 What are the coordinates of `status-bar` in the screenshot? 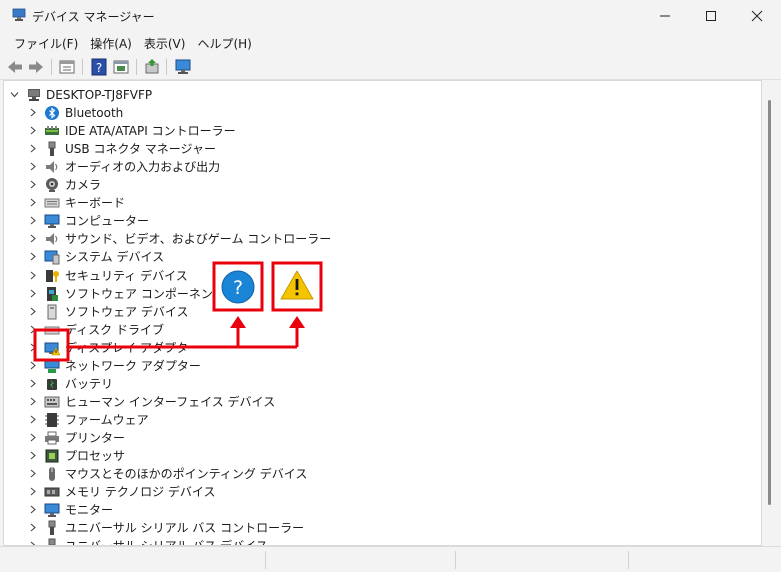 It's located at (390, 559).